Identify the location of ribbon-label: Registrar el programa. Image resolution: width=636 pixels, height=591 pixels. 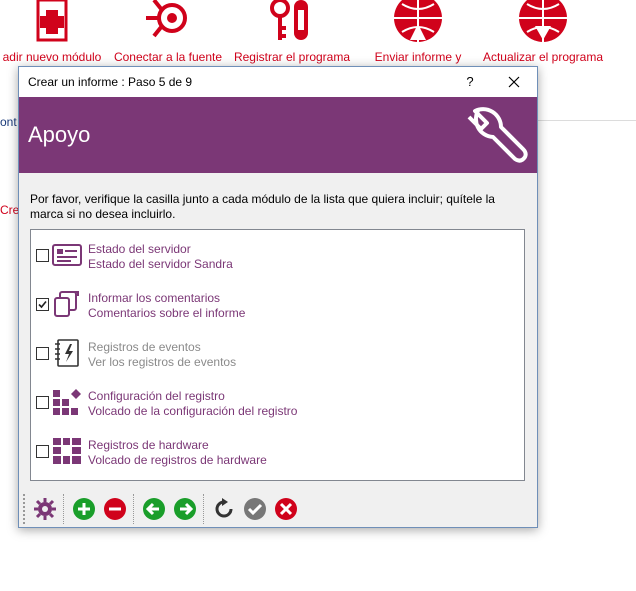
(292, 57).